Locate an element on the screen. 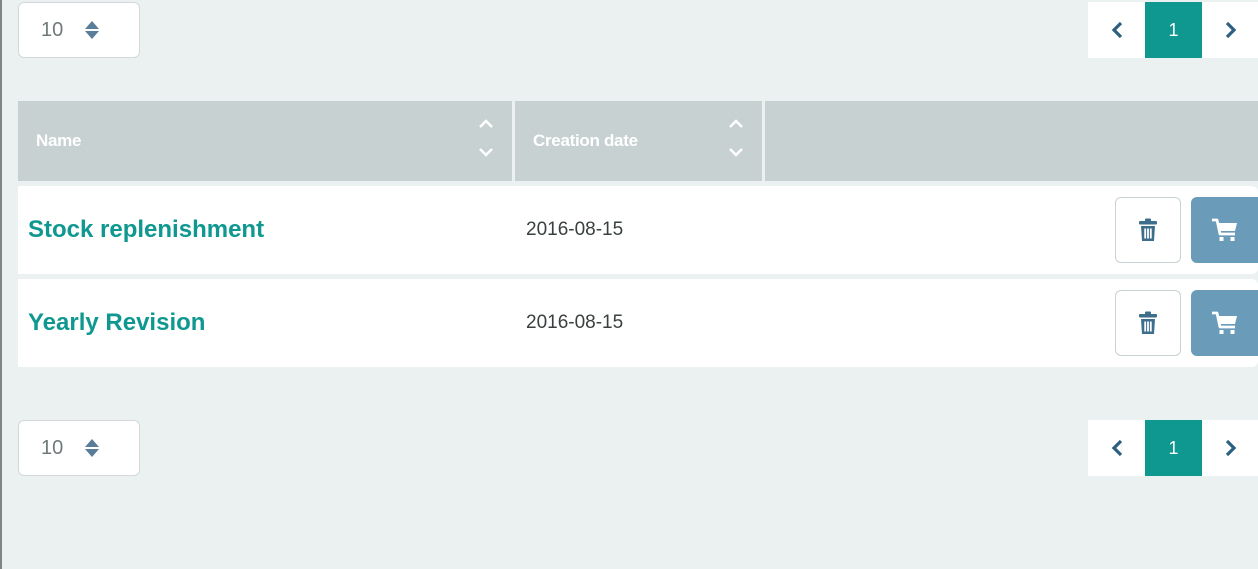 This screenshot has height=569, width=1258. row-name-link: Stock replenishment is located at coordinates (146, 230).